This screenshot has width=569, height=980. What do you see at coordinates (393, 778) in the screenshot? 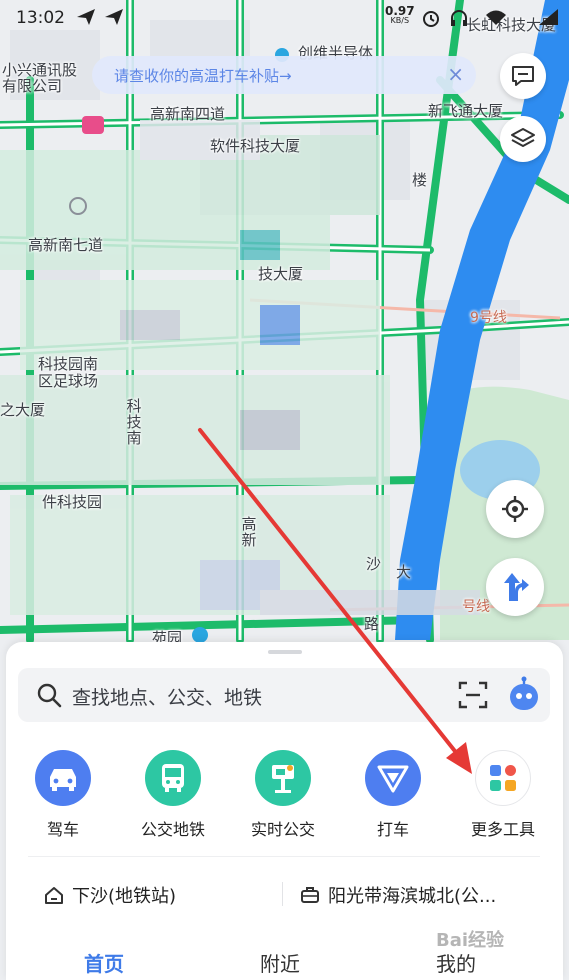
I see `taxi-icon` at bounding box center [393, 778].